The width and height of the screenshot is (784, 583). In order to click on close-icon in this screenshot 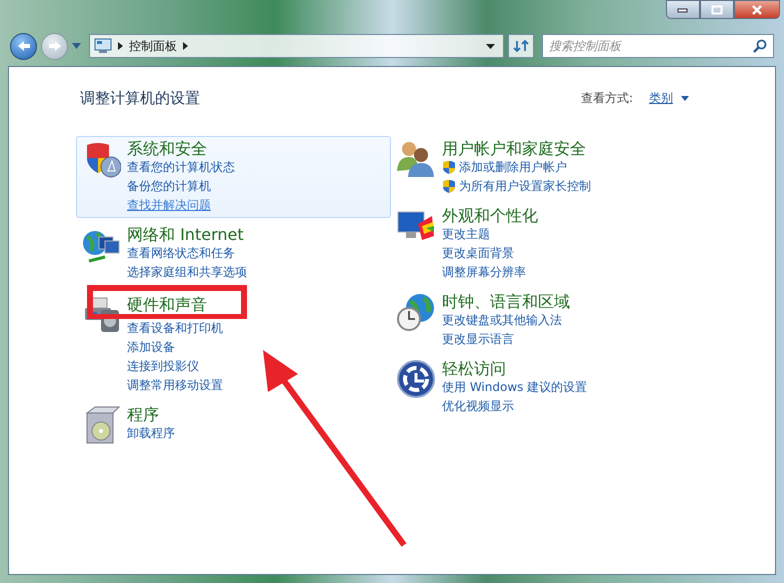, I will do `click(757, 9)`.